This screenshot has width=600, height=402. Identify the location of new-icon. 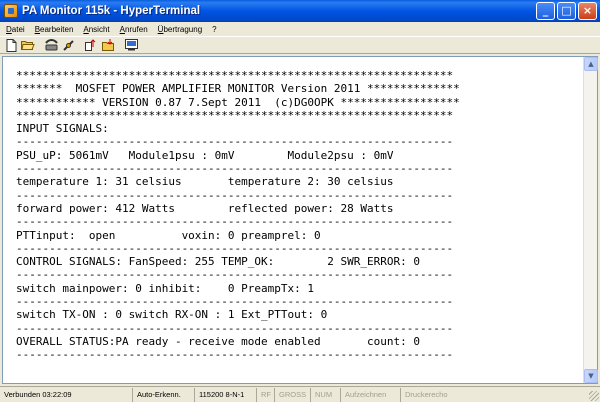
(11, 45).